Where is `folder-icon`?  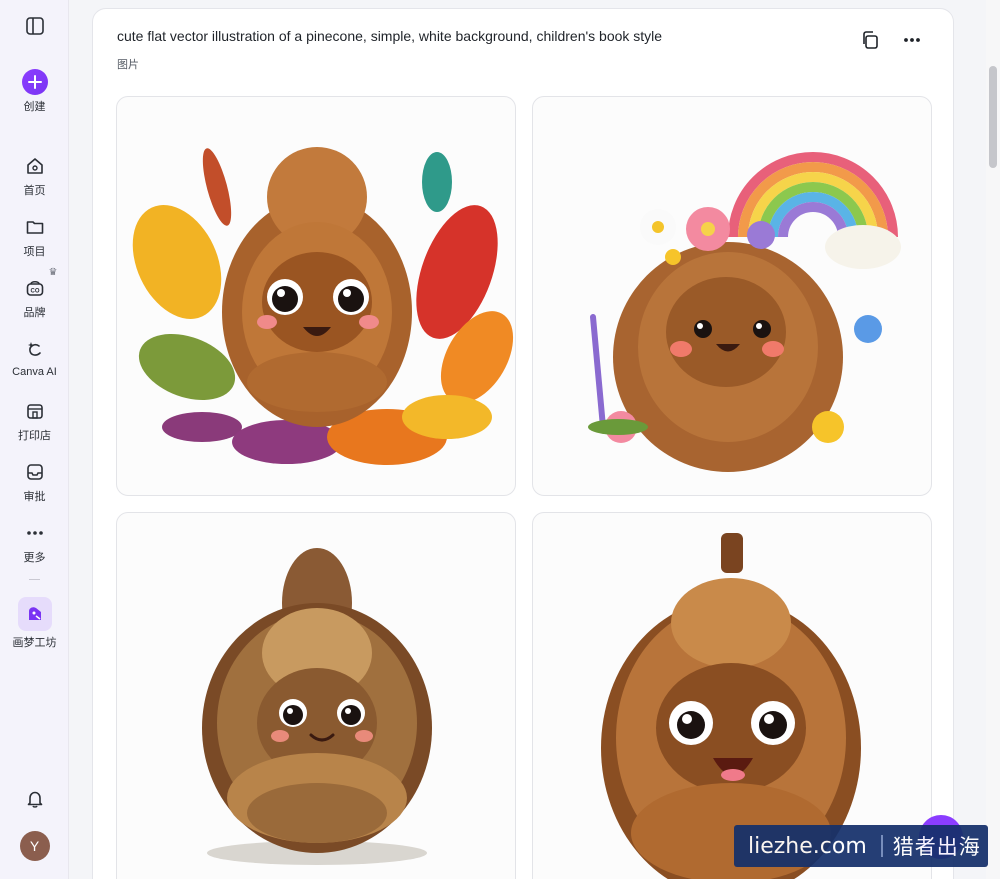
folder-icon is located at coordinates (35, 227).